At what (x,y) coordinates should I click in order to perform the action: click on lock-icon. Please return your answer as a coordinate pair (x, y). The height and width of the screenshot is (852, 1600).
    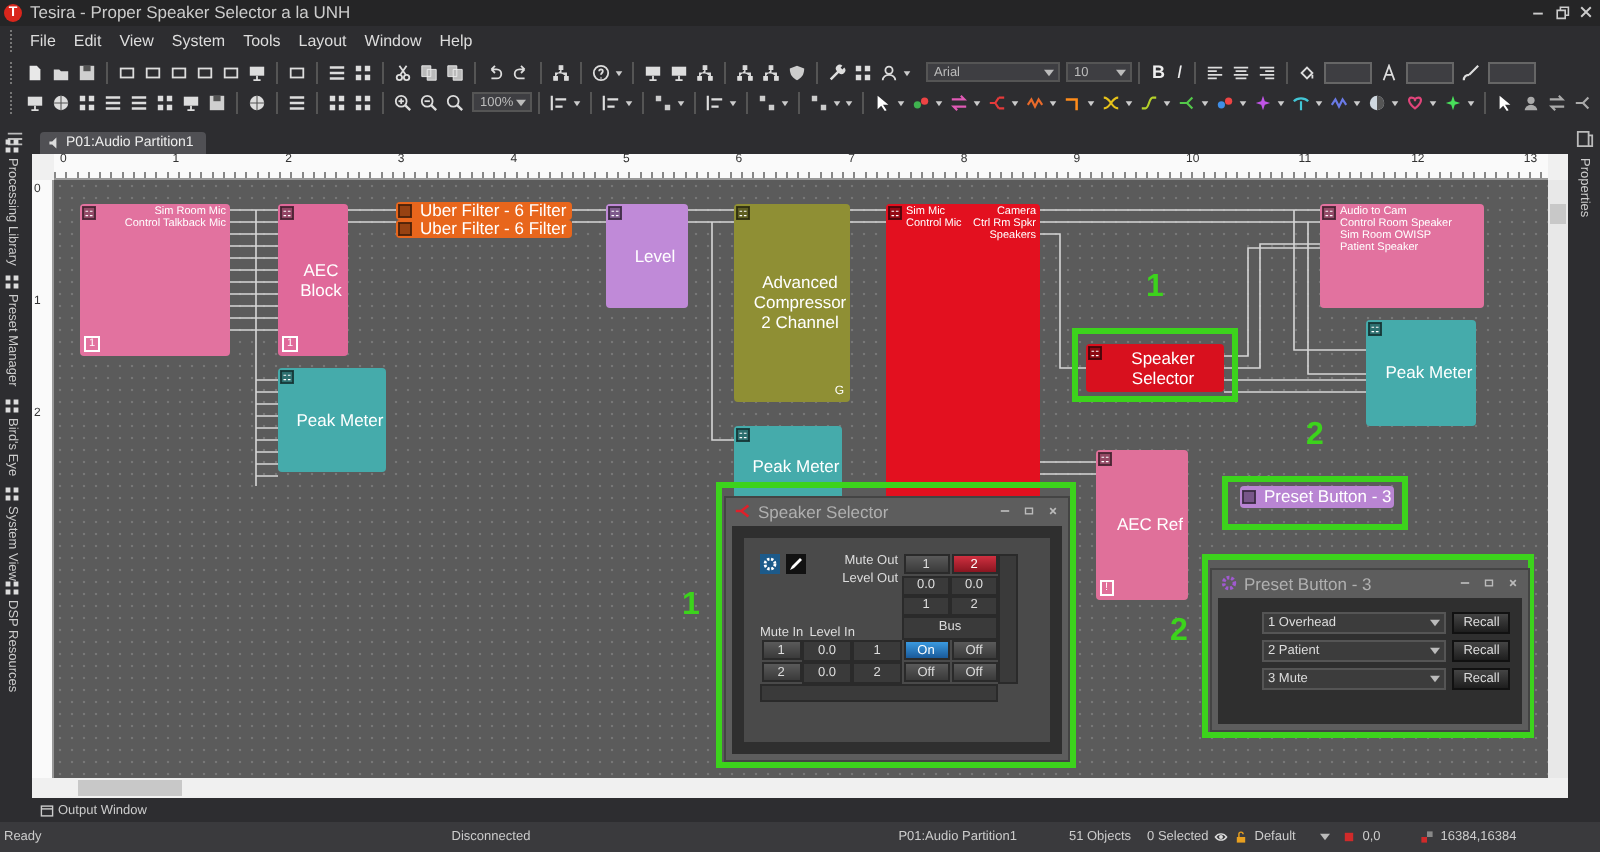
    Looking at the image, I should click on (1241, 837).